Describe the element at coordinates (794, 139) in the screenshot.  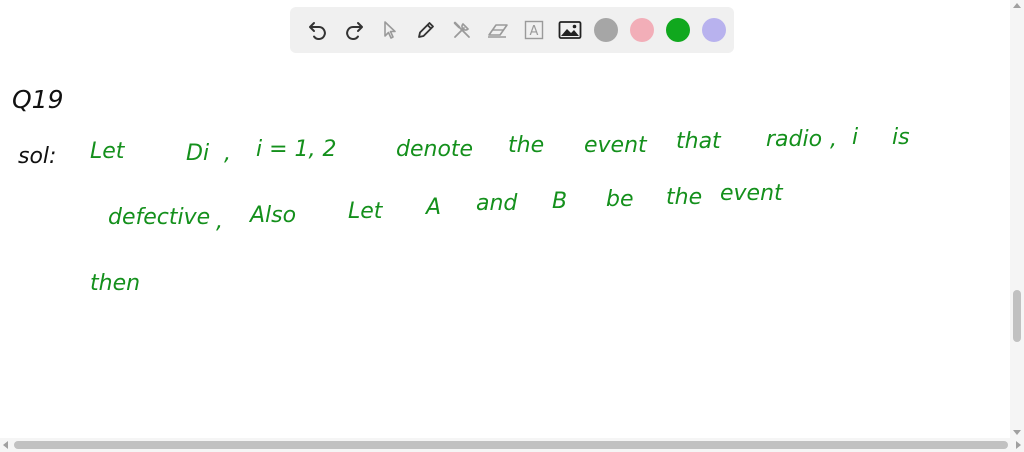
I see `word-radio: radio` at that location.